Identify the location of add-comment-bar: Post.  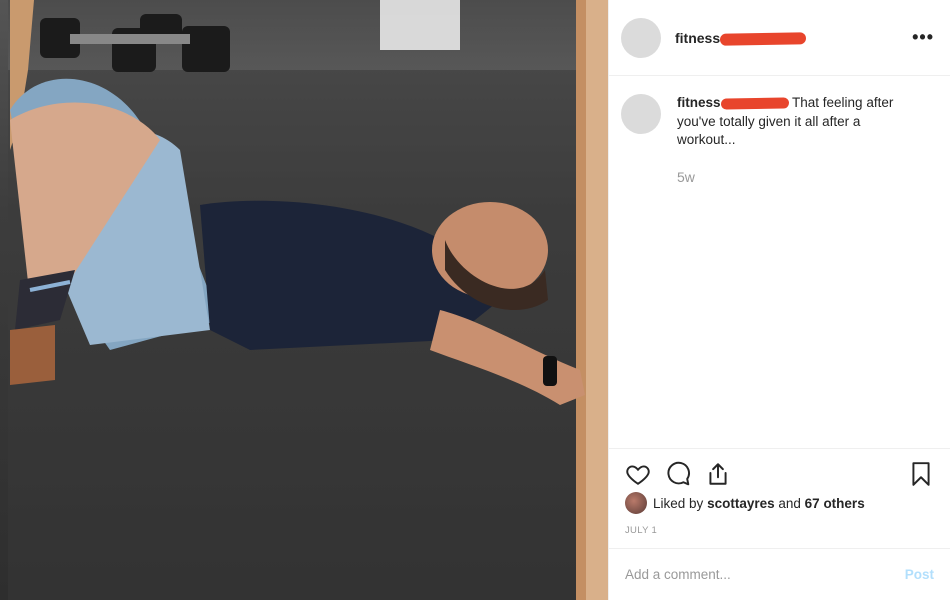
(779, 574).